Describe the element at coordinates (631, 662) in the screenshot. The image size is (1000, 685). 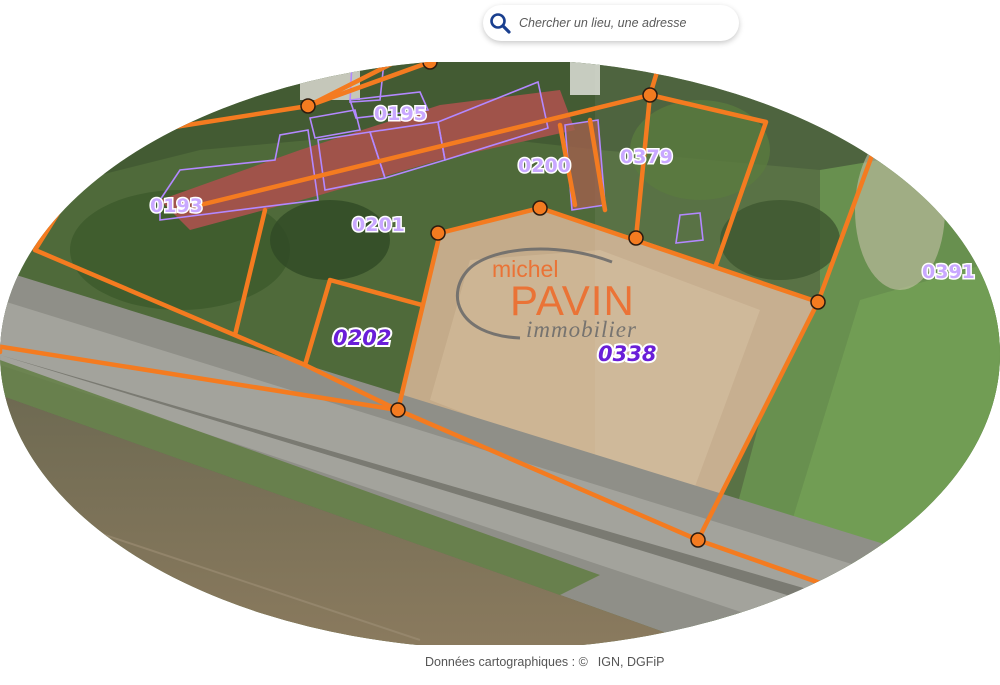
I see `attribution-source: IGN, DGFiP` at that location.